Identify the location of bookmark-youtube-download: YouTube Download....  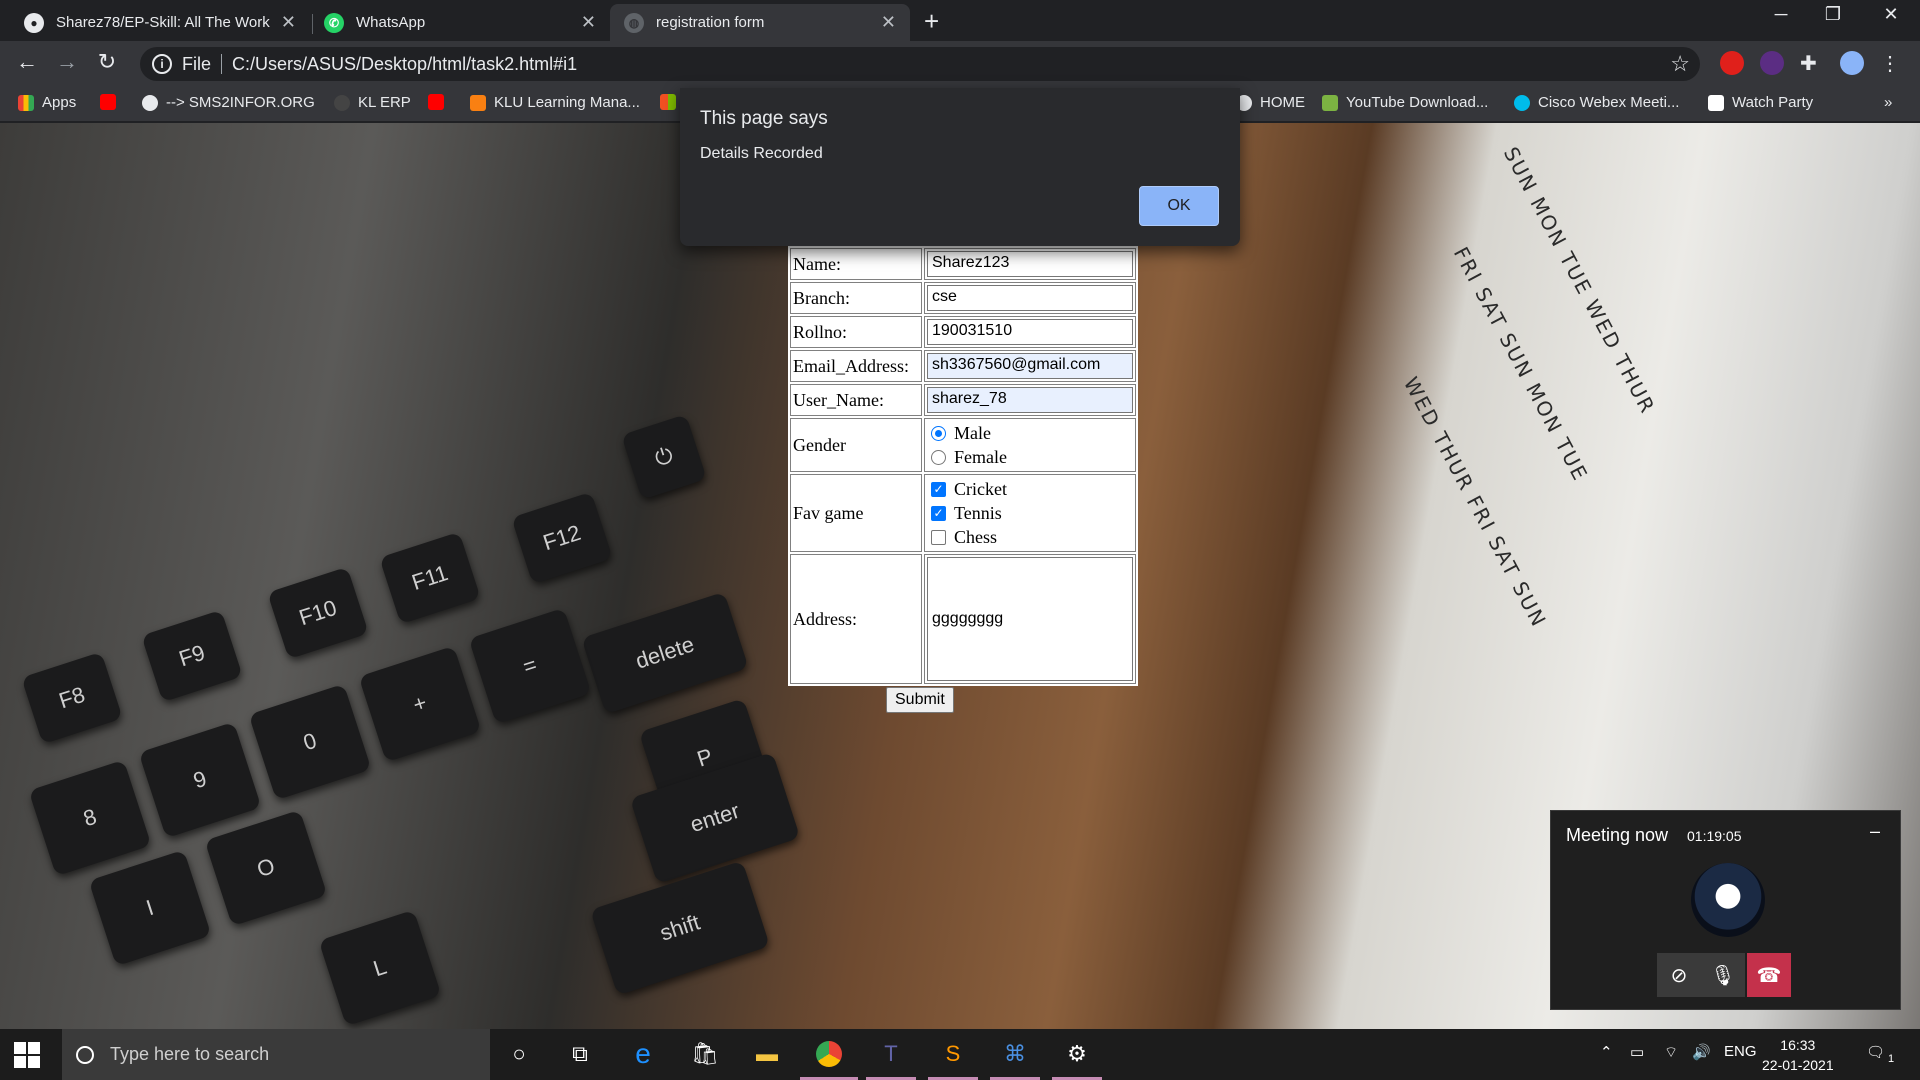
(1405, 102).